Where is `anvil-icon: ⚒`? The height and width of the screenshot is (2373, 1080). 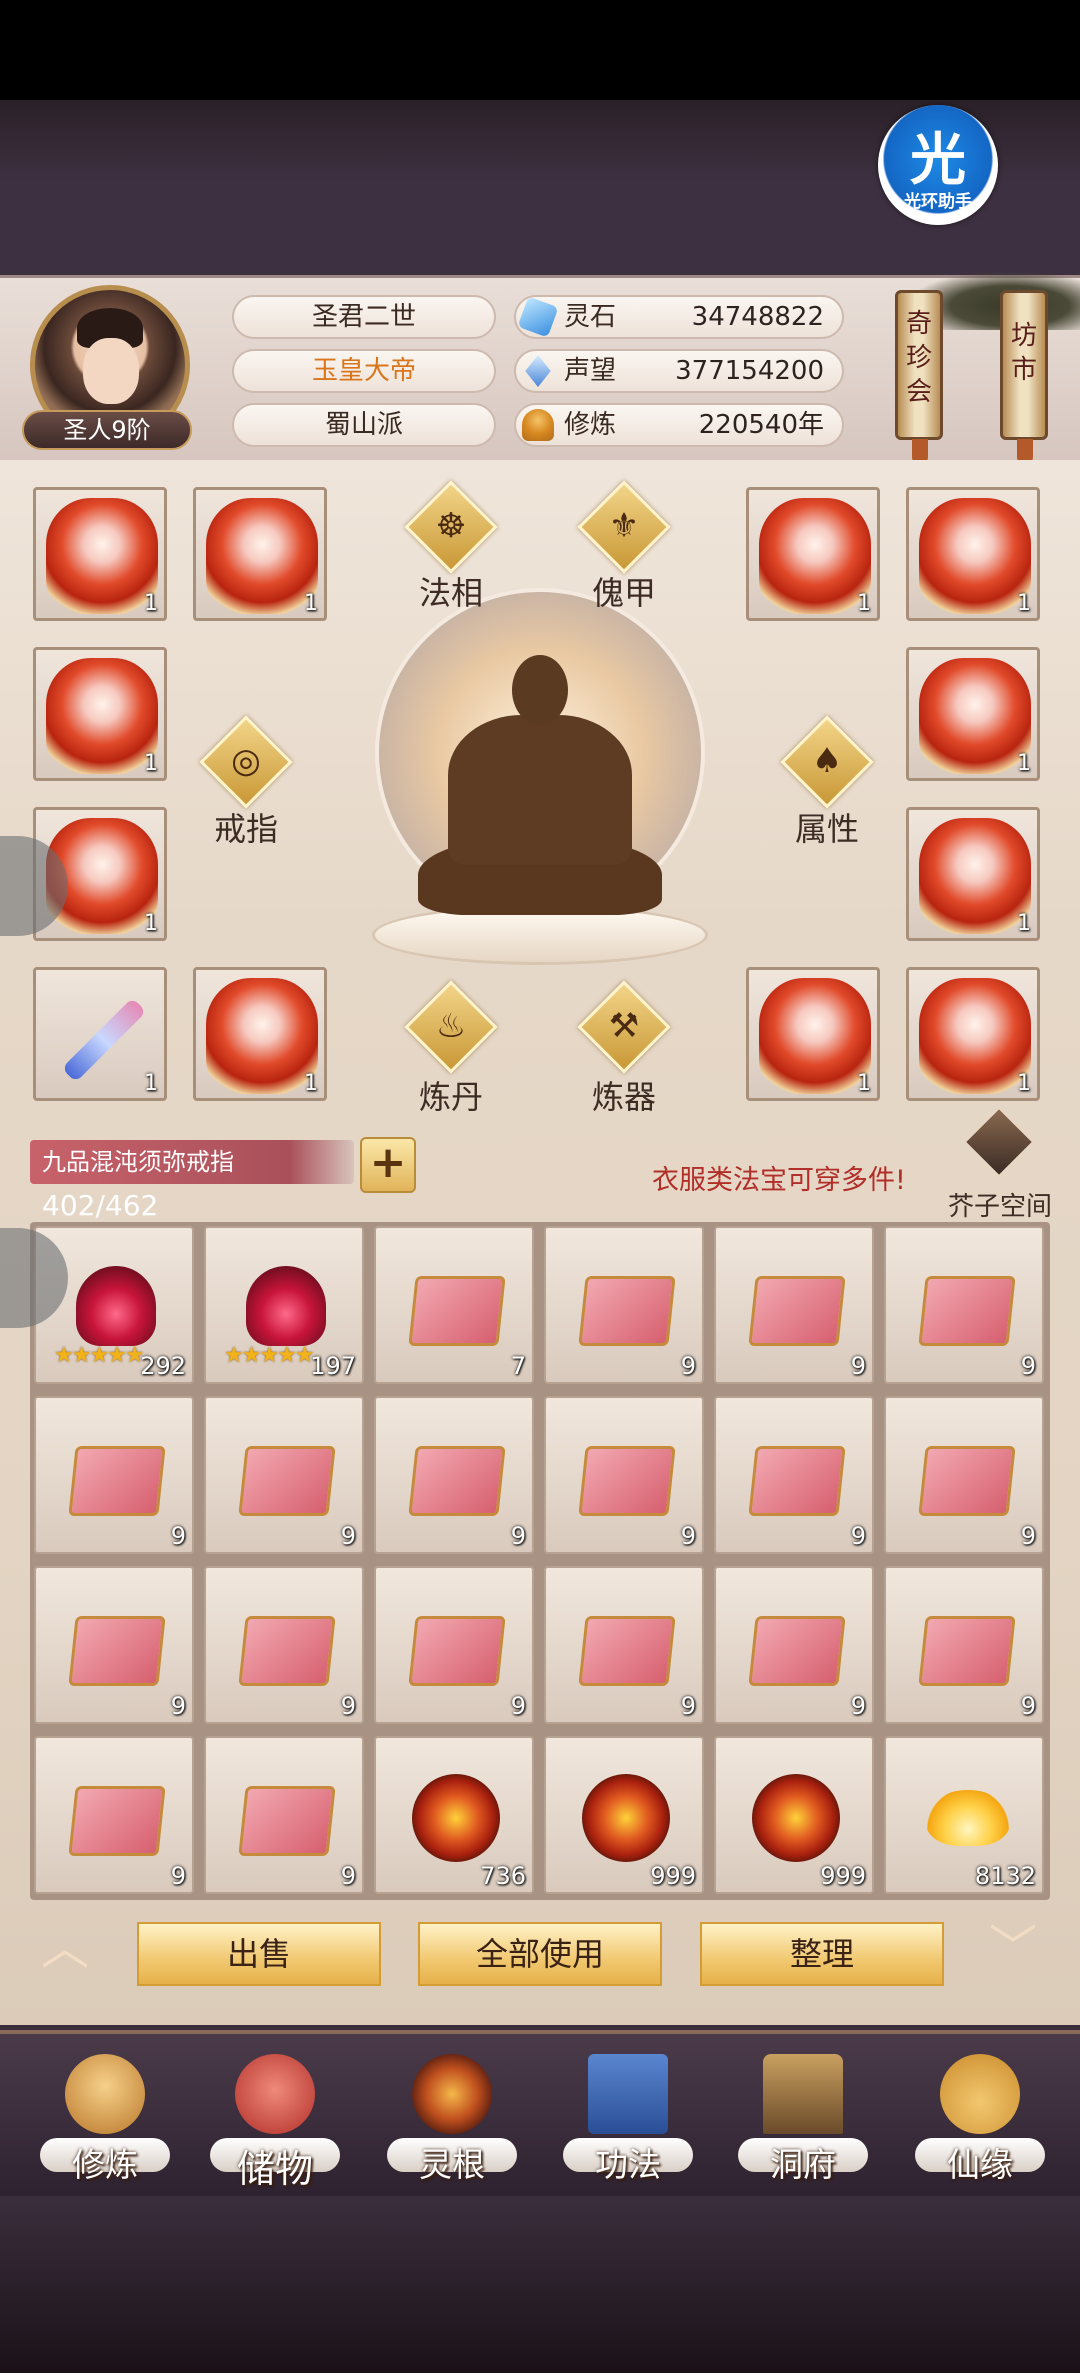
anvil-icon: ⚒ is located at coordinates (624, 1026).